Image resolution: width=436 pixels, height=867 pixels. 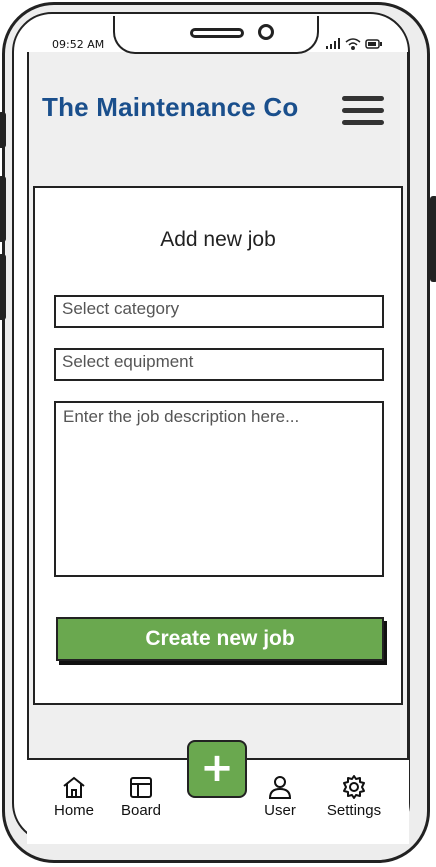 I want to click on wifi-icon, so click(x=353, y=44).